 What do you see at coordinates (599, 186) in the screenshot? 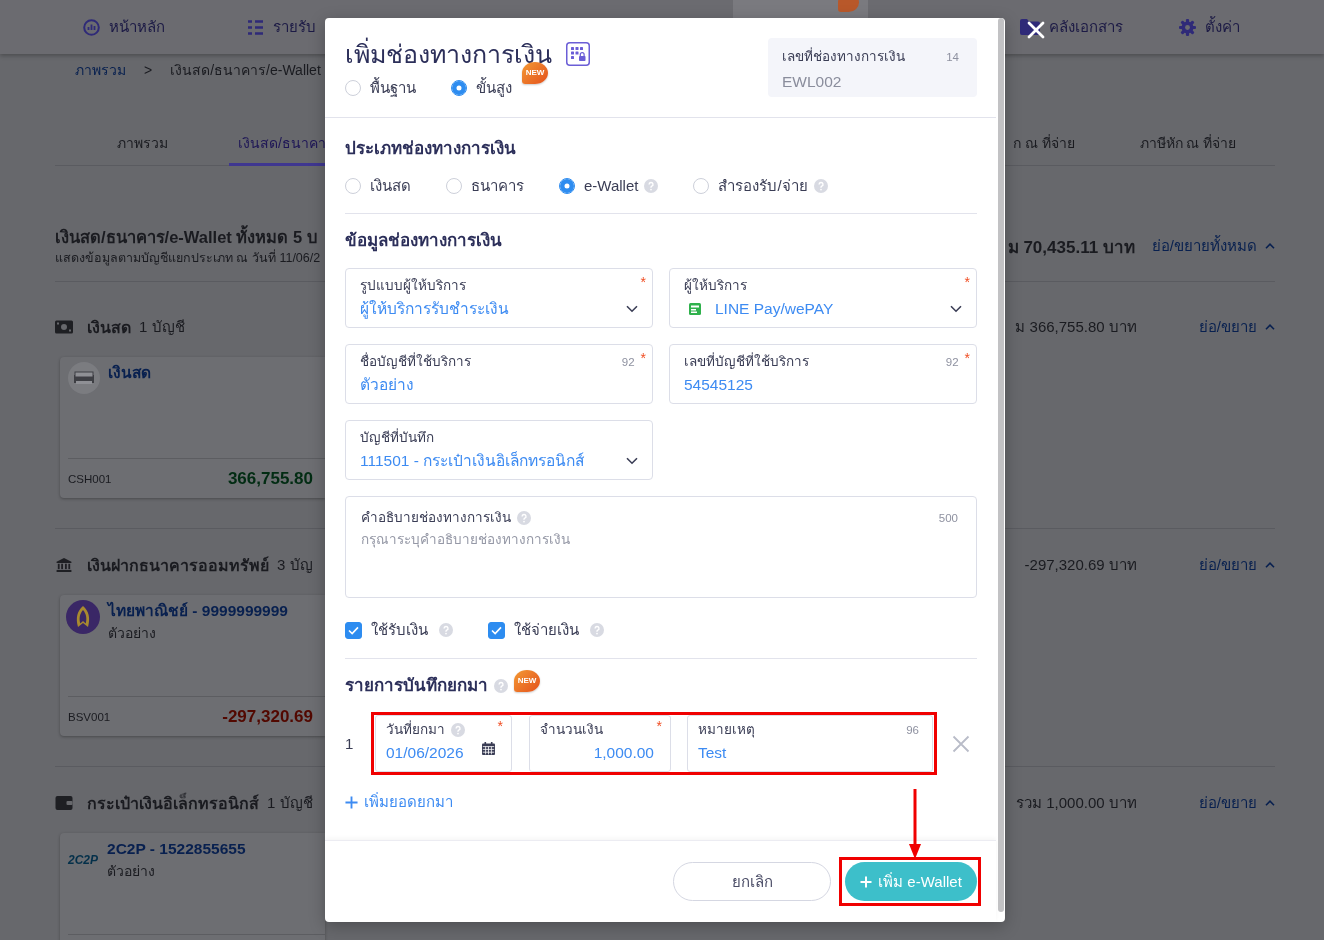
I see `radio-option: e-Wallet` at bounding box center [599, 186].